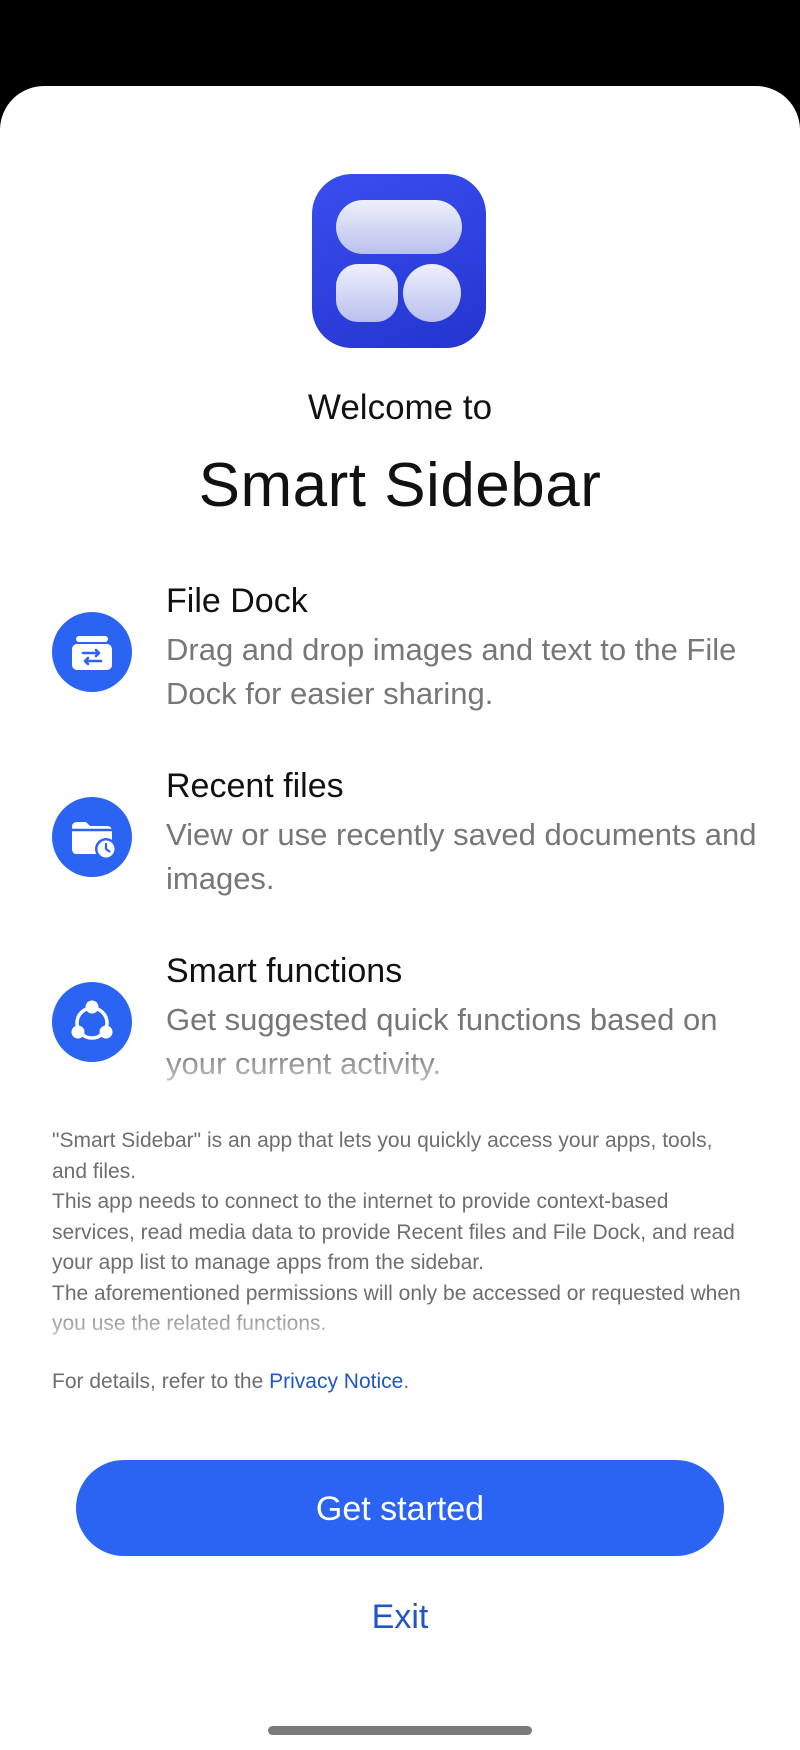 The height and width of the screenshot is (1750, 800). Describe the element at coordinates (336, 1381) in the screenshot. I see `privacy-notice-link: Privacy Notice` at that location.